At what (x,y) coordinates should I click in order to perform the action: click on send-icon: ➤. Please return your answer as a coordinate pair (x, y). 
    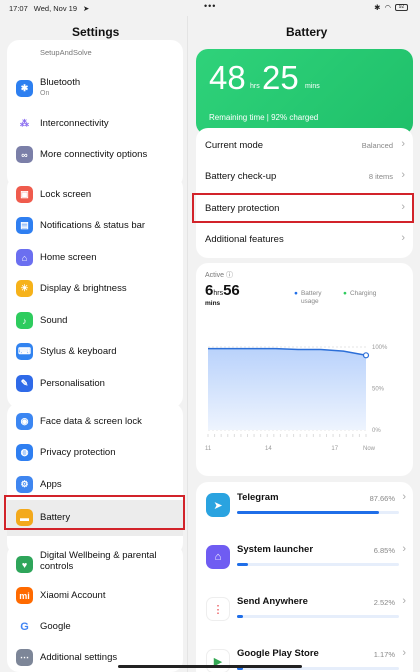
    Looking at the image, I should click on (86, 8).